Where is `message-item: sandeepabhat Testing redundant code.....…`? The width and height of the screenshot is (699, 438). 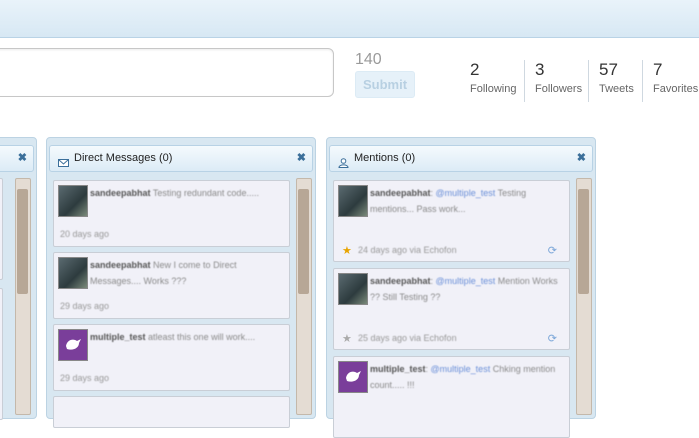 message-item: sandeepabhat Testing redundant code.....… is located at coordinates (171, 213).